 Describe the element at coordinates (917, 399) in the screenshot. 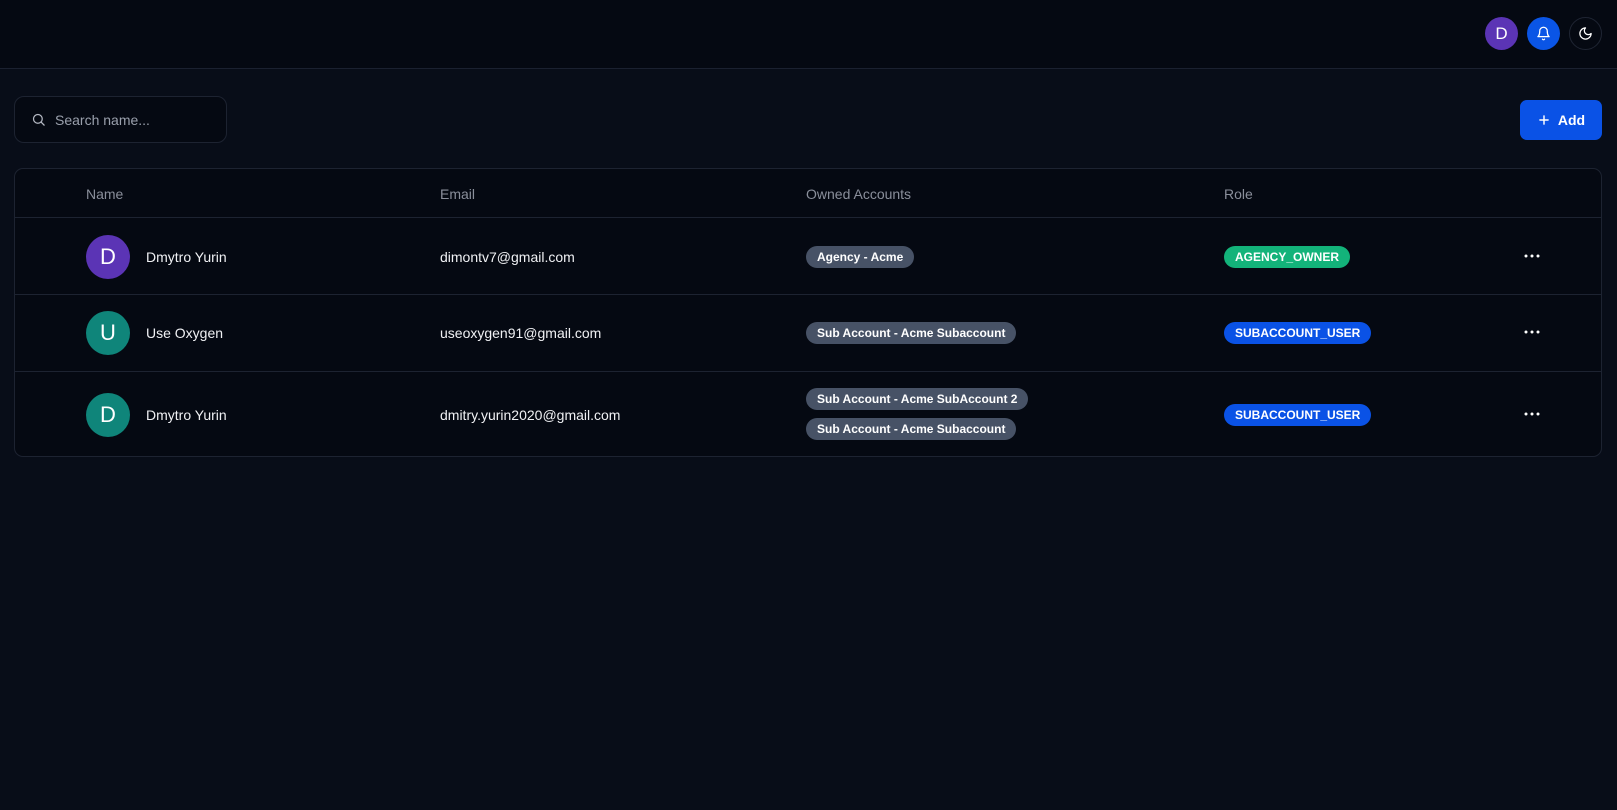

I see `owned-account-badge: Sub Account - Acme SubAccount 2` at that location.